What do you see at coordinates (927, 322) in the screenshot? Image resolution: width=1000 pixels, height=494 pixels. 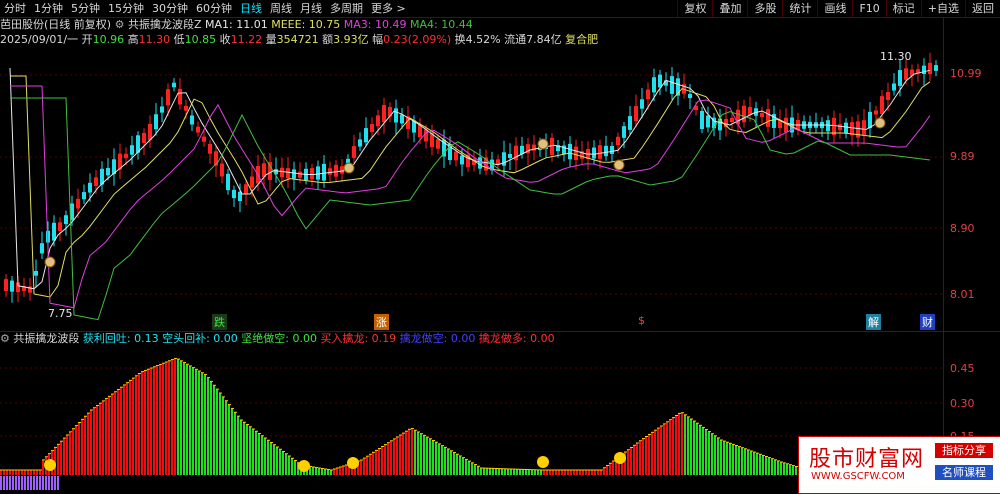 I see `event-marker-cai: 财` at bounding box center [927, 322].